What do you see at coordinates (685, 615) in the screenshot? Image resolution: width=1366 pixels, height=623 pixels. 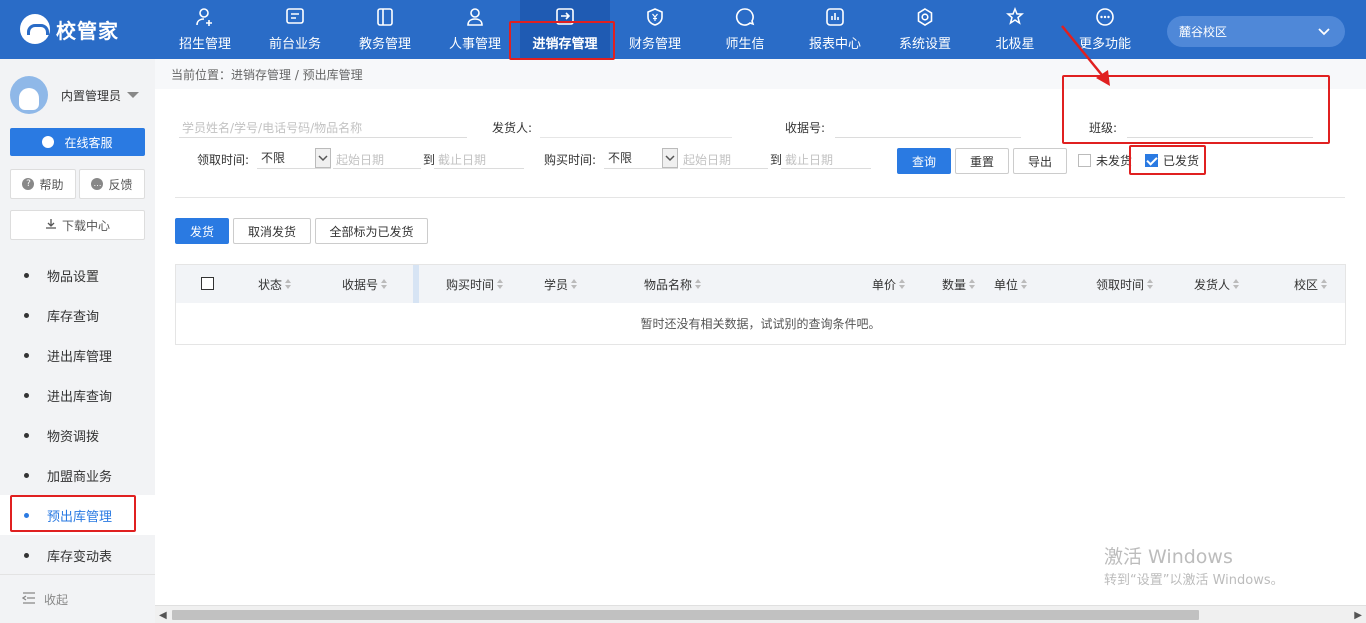 I see `scrollbar-thumb` at bounding box center [685, 615].